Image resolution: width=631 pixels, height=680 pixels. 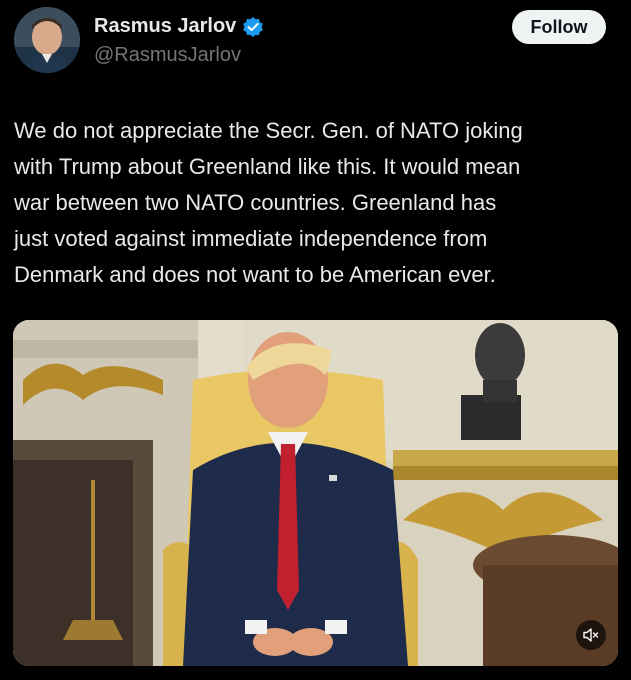 I want to click on mute-toggle-button, so click(x=591, y=635).